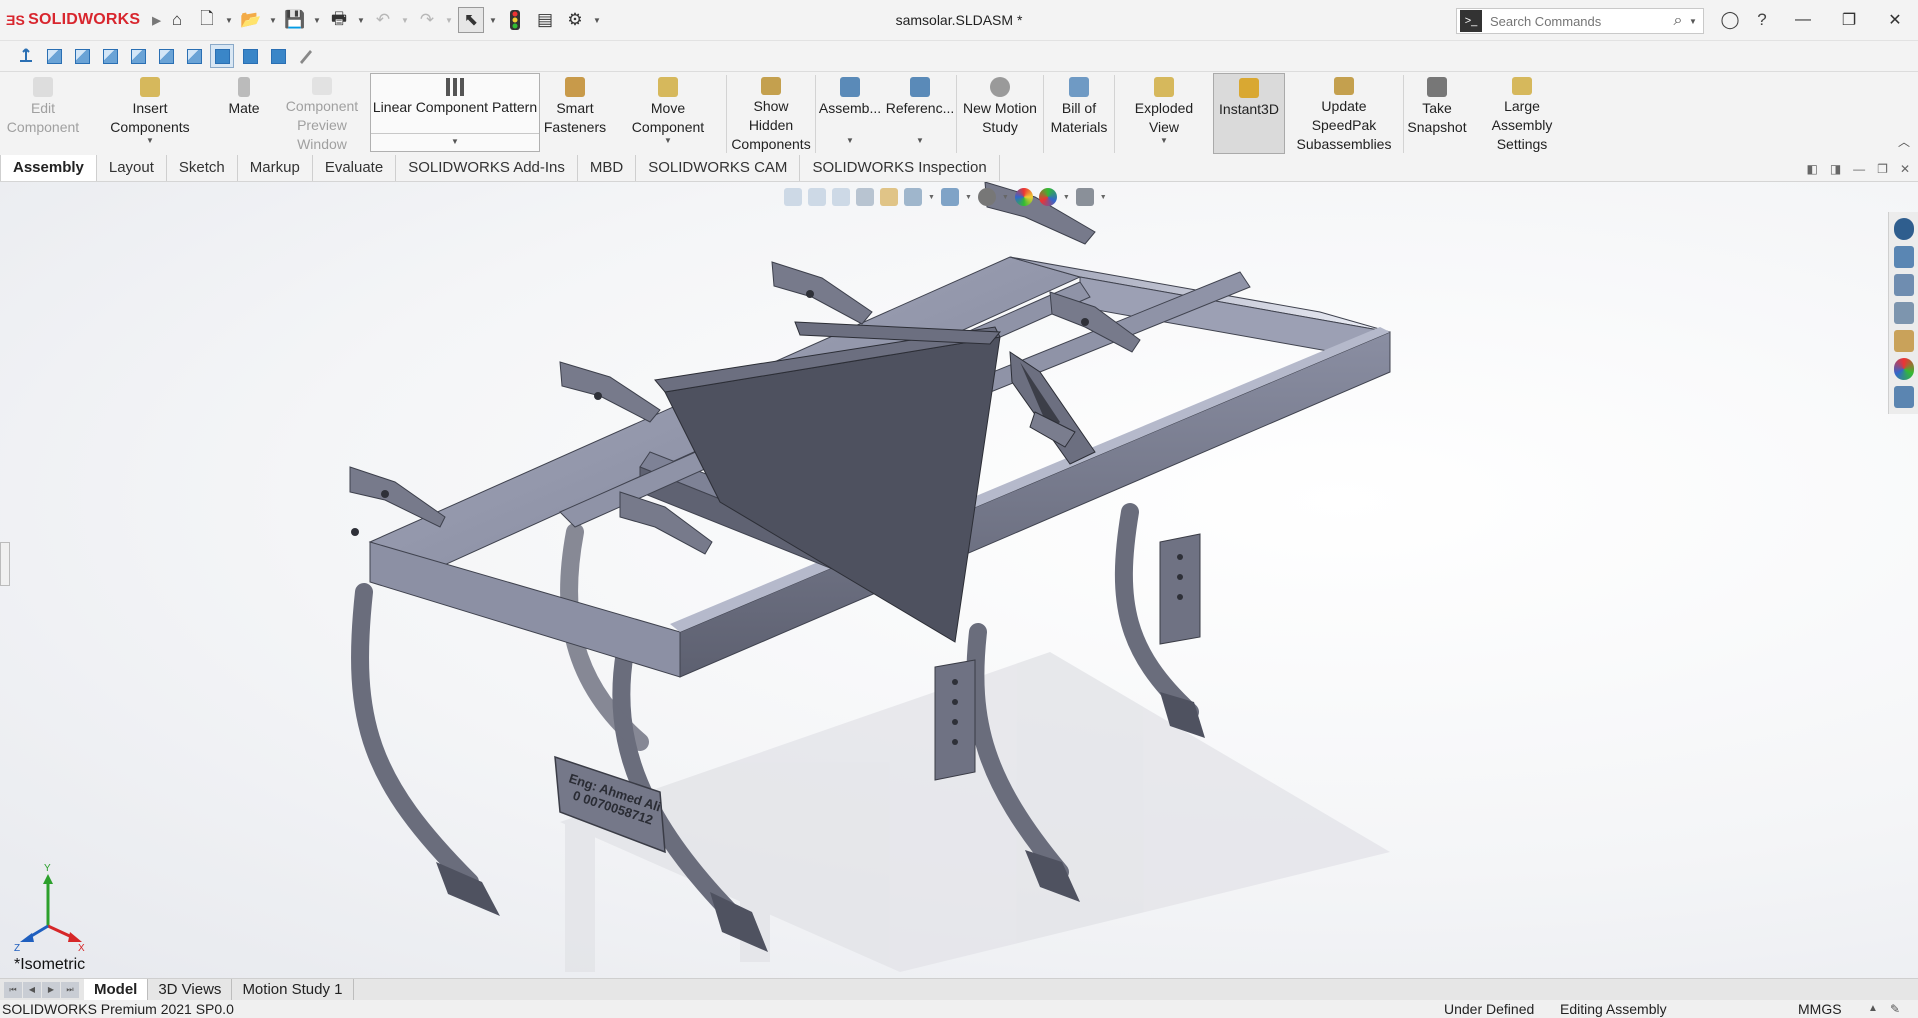 The height and width of the screenshot is (1018, 1918). What do you see at coordinates (207, 20) in the screenshot?
I see `new-document-icon: 🗋` at bounding box center [207, 20].